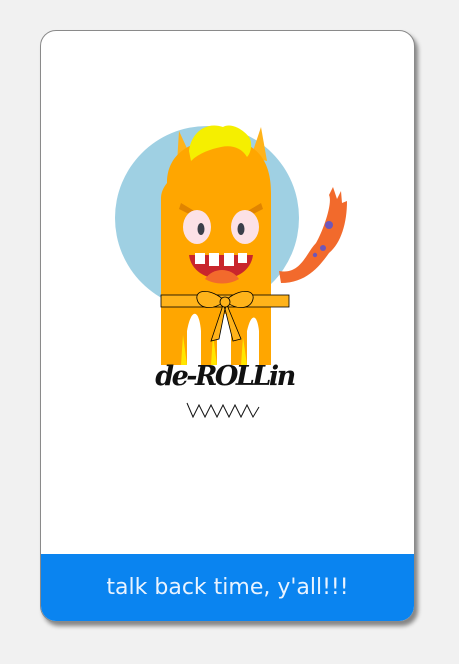 The width and height of the screenshot is (459, 664). I want to click on talk-back-button: talk back time, y'all!!!, so click(227, 587).